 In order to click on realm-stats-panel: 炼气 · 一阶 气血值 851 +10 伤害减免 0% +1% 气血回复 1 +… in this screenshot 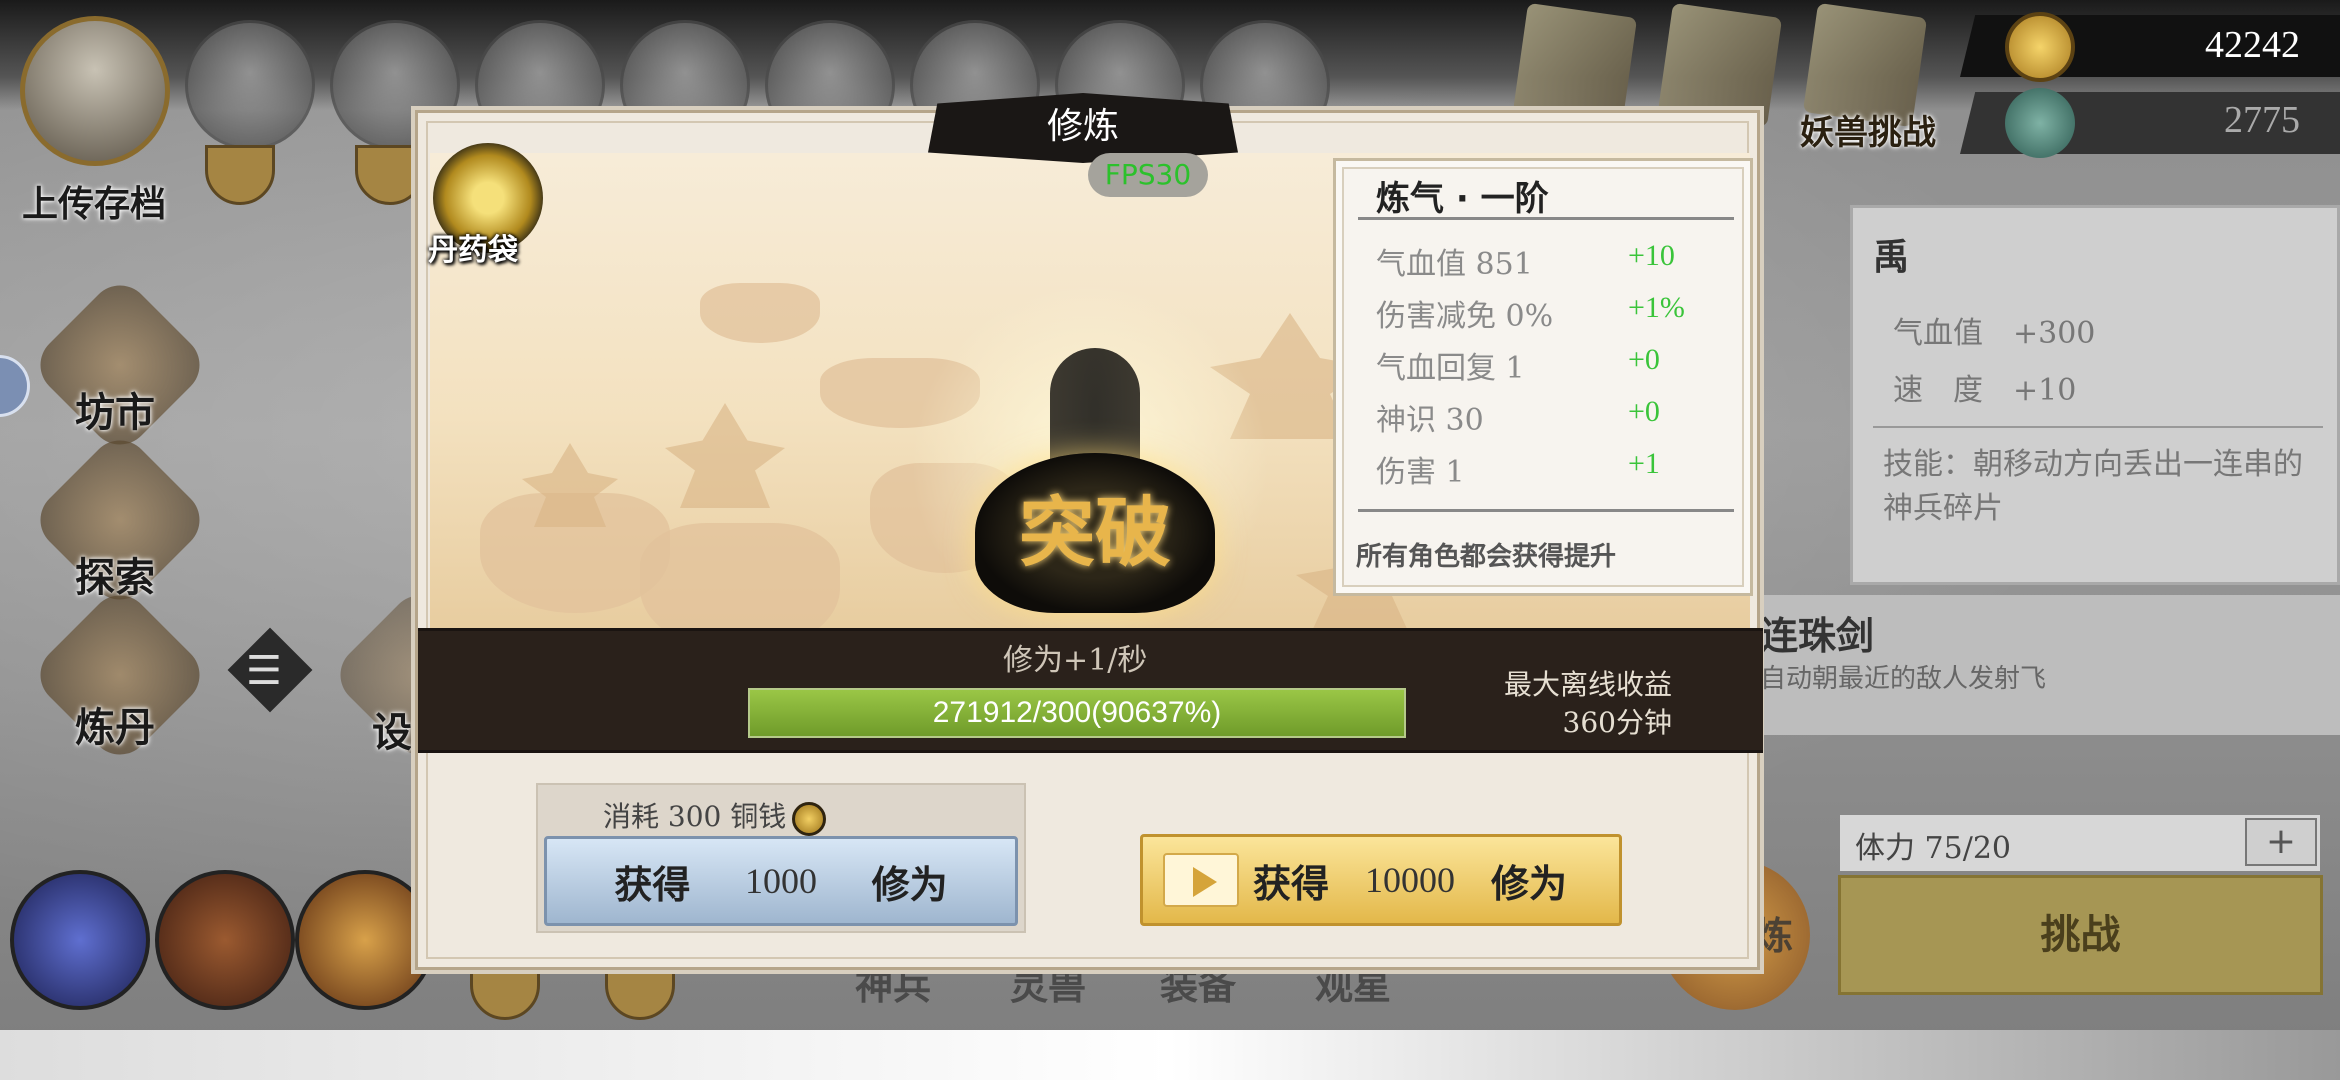, I will do `click(1543, 377)`.